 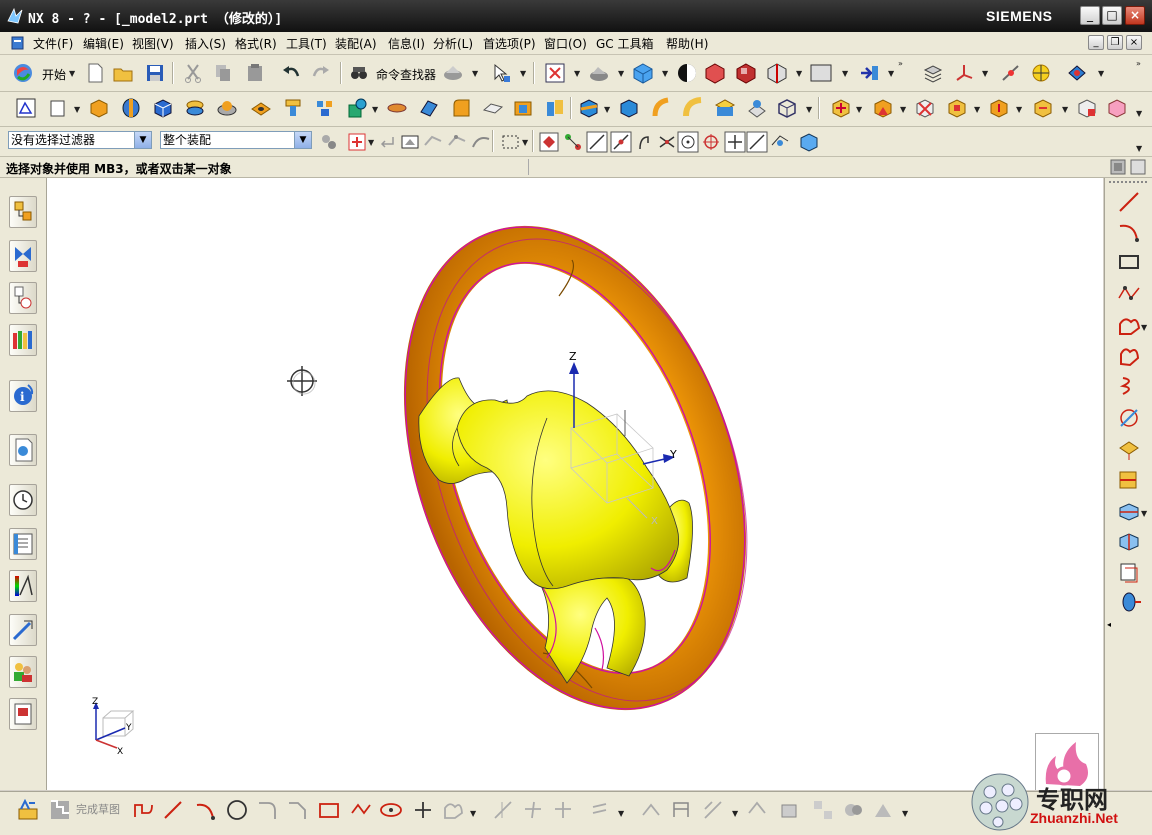 What do you see at coordinates (746, 73) in the screenshot?
I see `clip-section-icon` at bounding box center [746, 73].